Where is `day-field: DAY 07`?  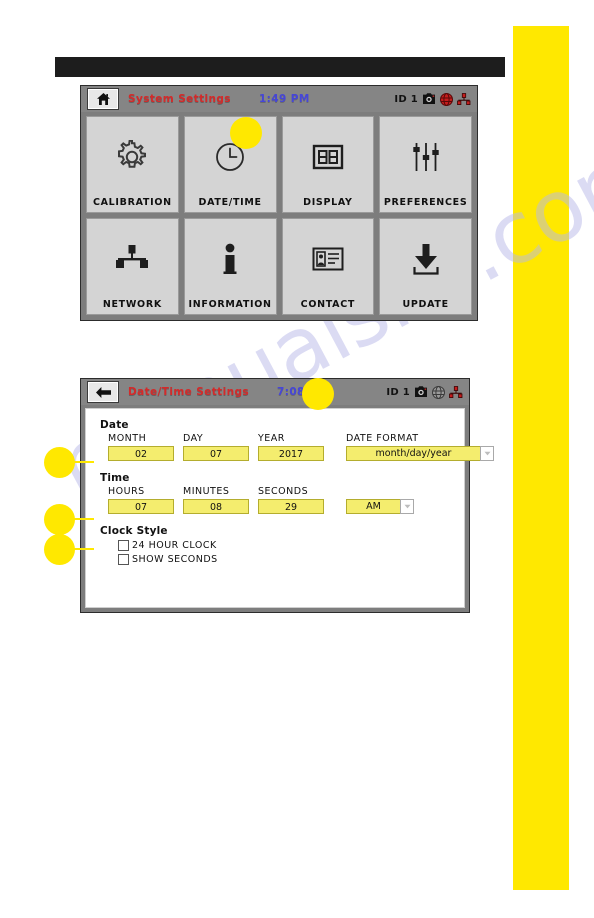
day-field: DAY 07 is located at coordinates (216, 447).